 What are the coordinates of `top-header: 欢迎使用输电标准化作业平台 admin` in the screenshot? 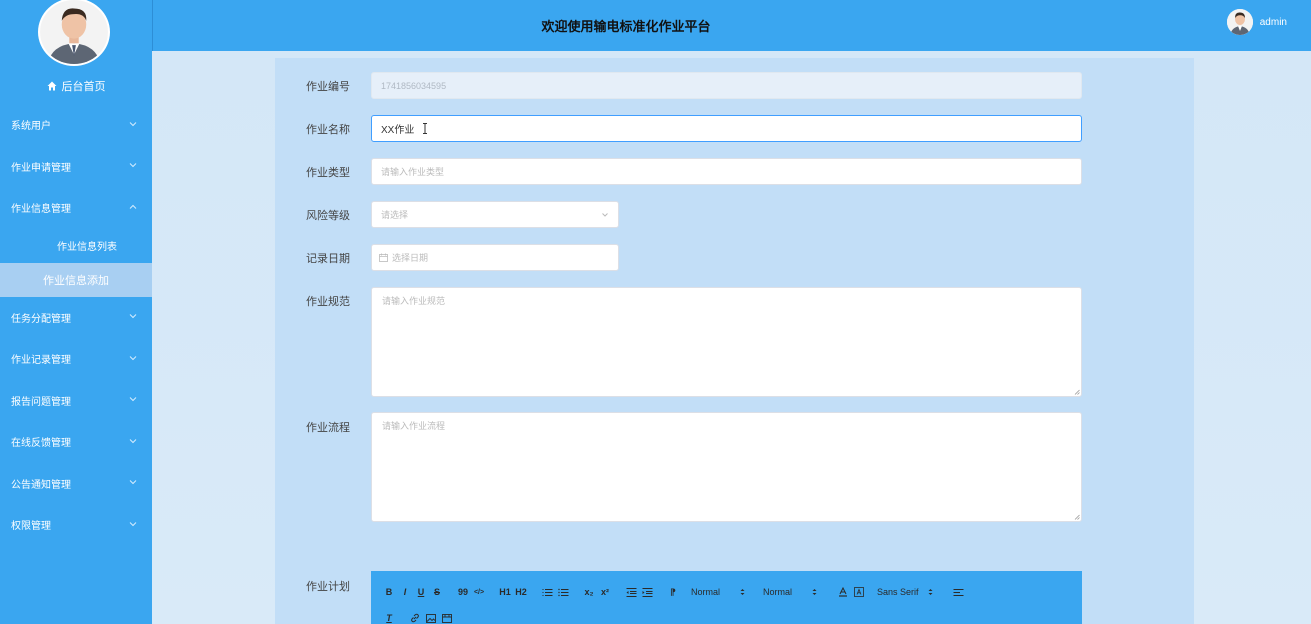 It's located at (731, 25).